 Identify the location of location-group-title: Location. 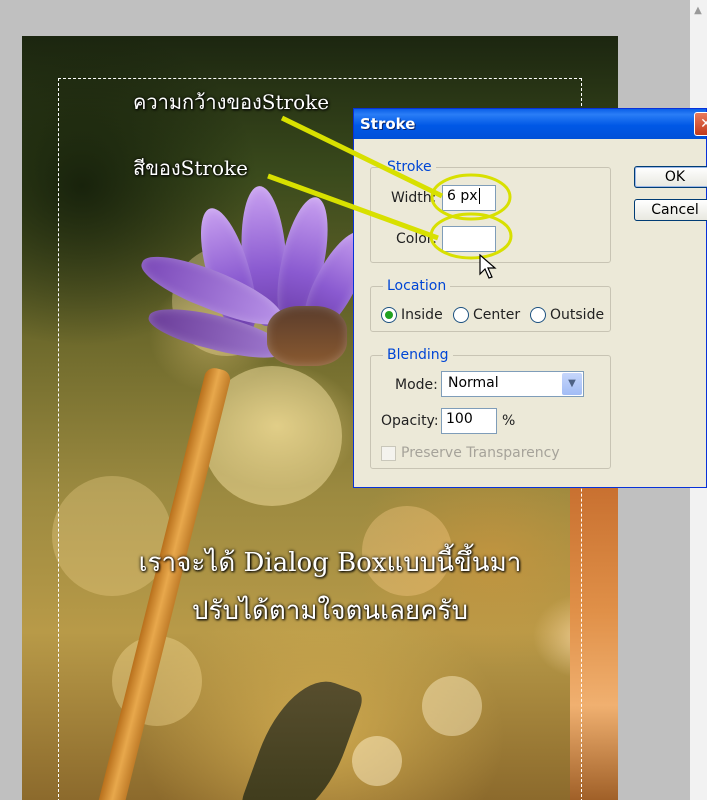
(417, 286).